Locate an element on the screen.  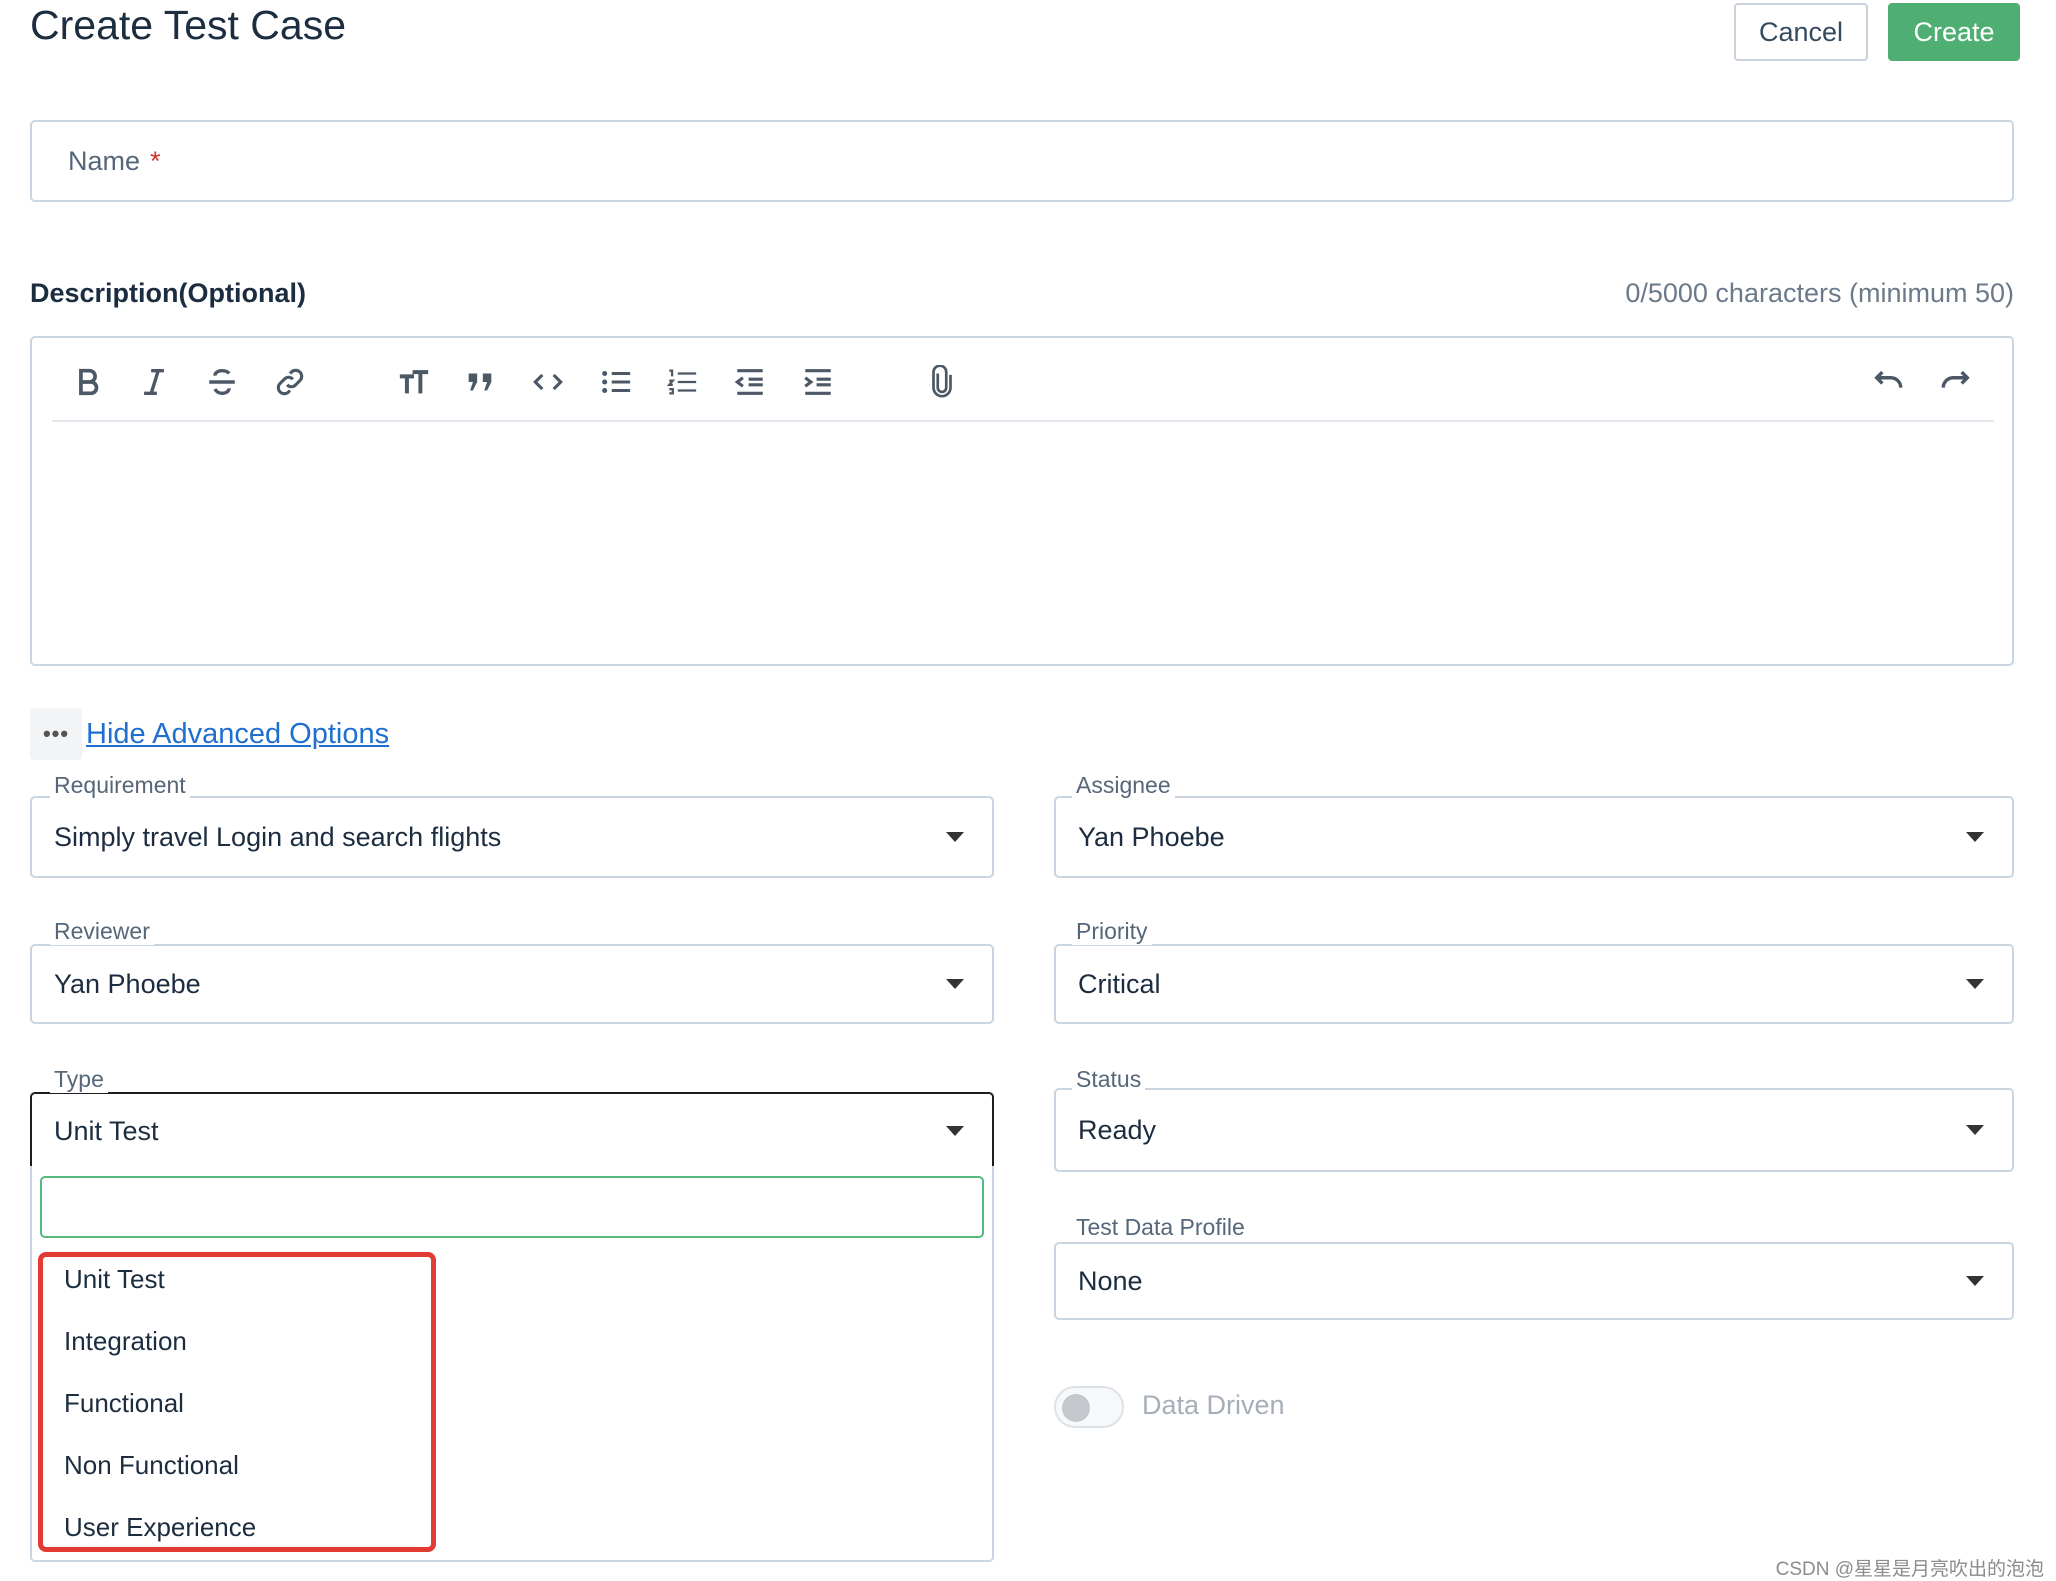
data-driven-label: Data Driven is located at coordinates (1213, 1405).